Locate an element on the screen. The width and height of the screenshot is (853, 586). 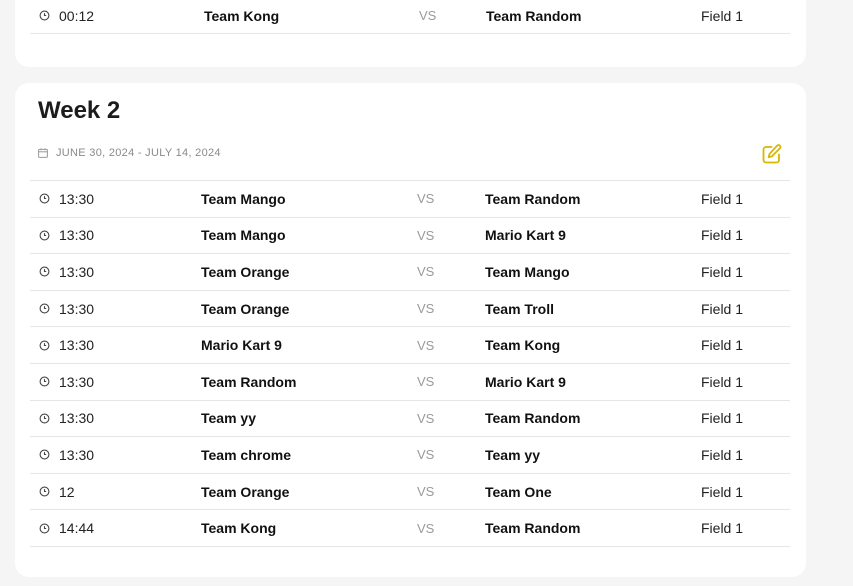
edit-week-button is located at coordinates (772, 154).